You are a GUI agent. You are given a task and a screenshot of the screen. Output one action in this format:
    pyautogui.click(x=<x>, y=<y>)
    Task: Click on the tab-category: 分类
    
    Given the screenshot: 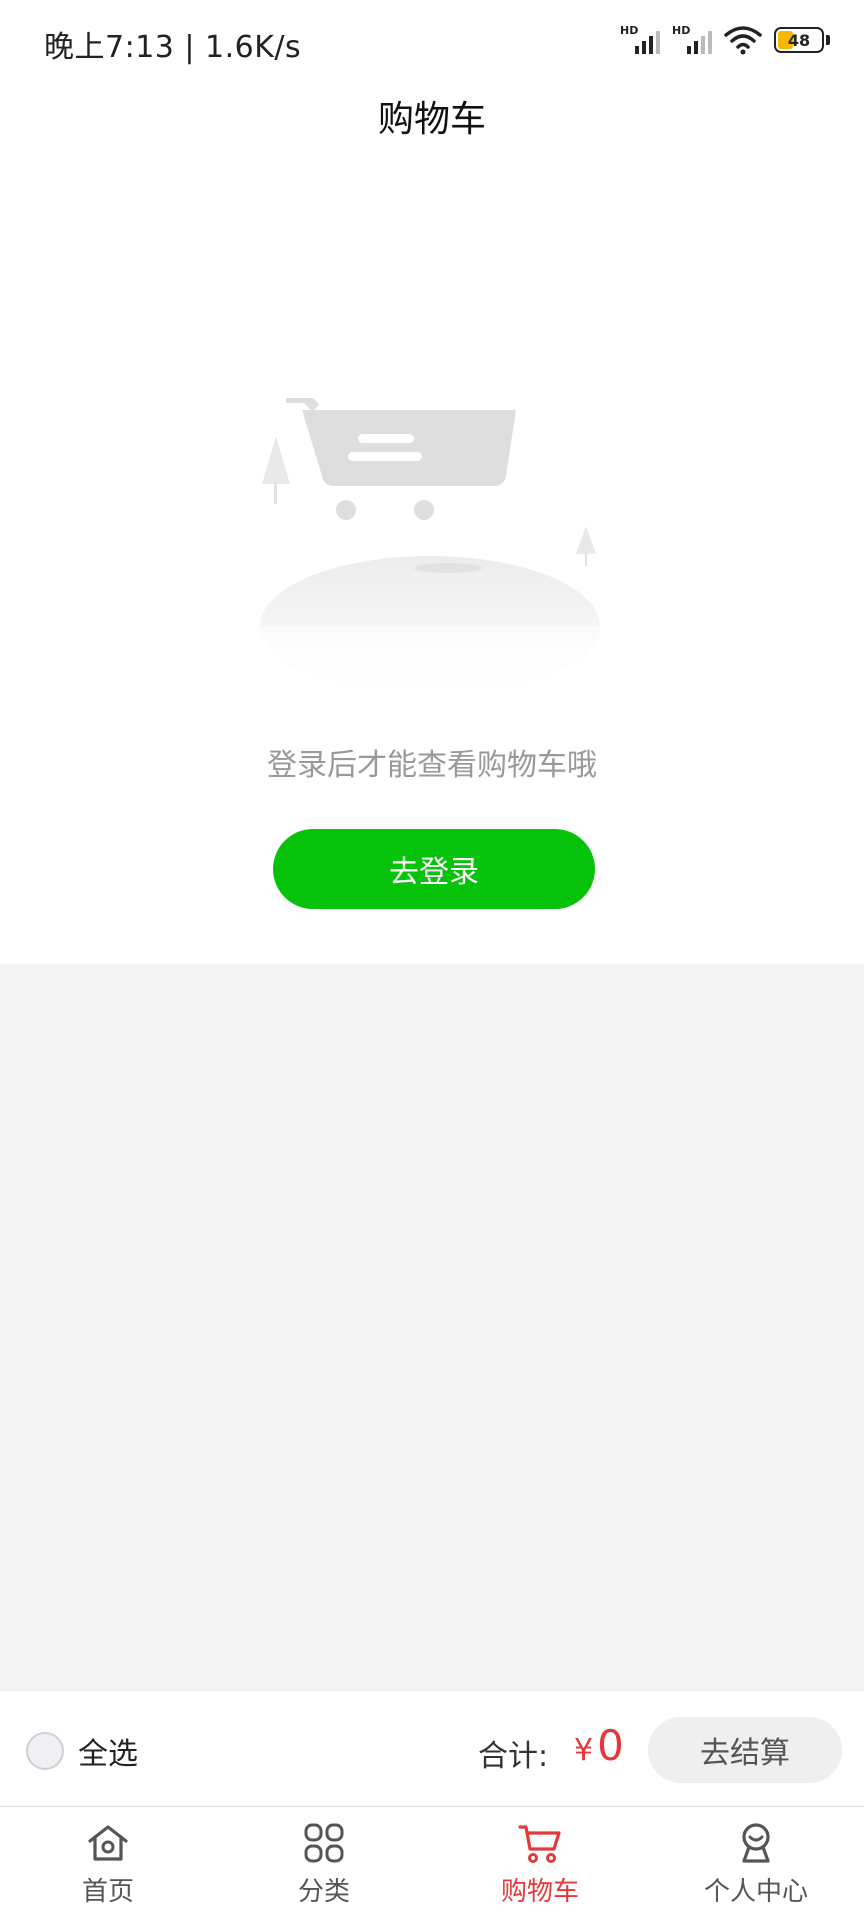 What is the action you would take?
    pyautogui.click(x=324, y=1863)
    